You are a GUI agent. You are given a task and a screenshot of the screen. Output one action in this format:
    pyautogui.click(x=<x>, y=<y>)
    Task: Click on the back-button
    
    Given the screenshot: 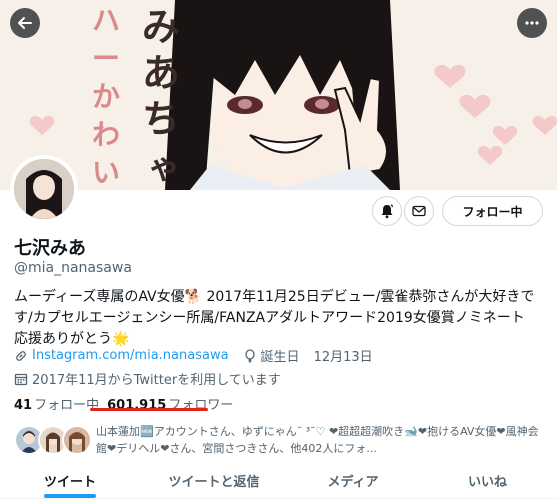 What is the action you would take?
    pyautogui.click(x=25, y=23)
    